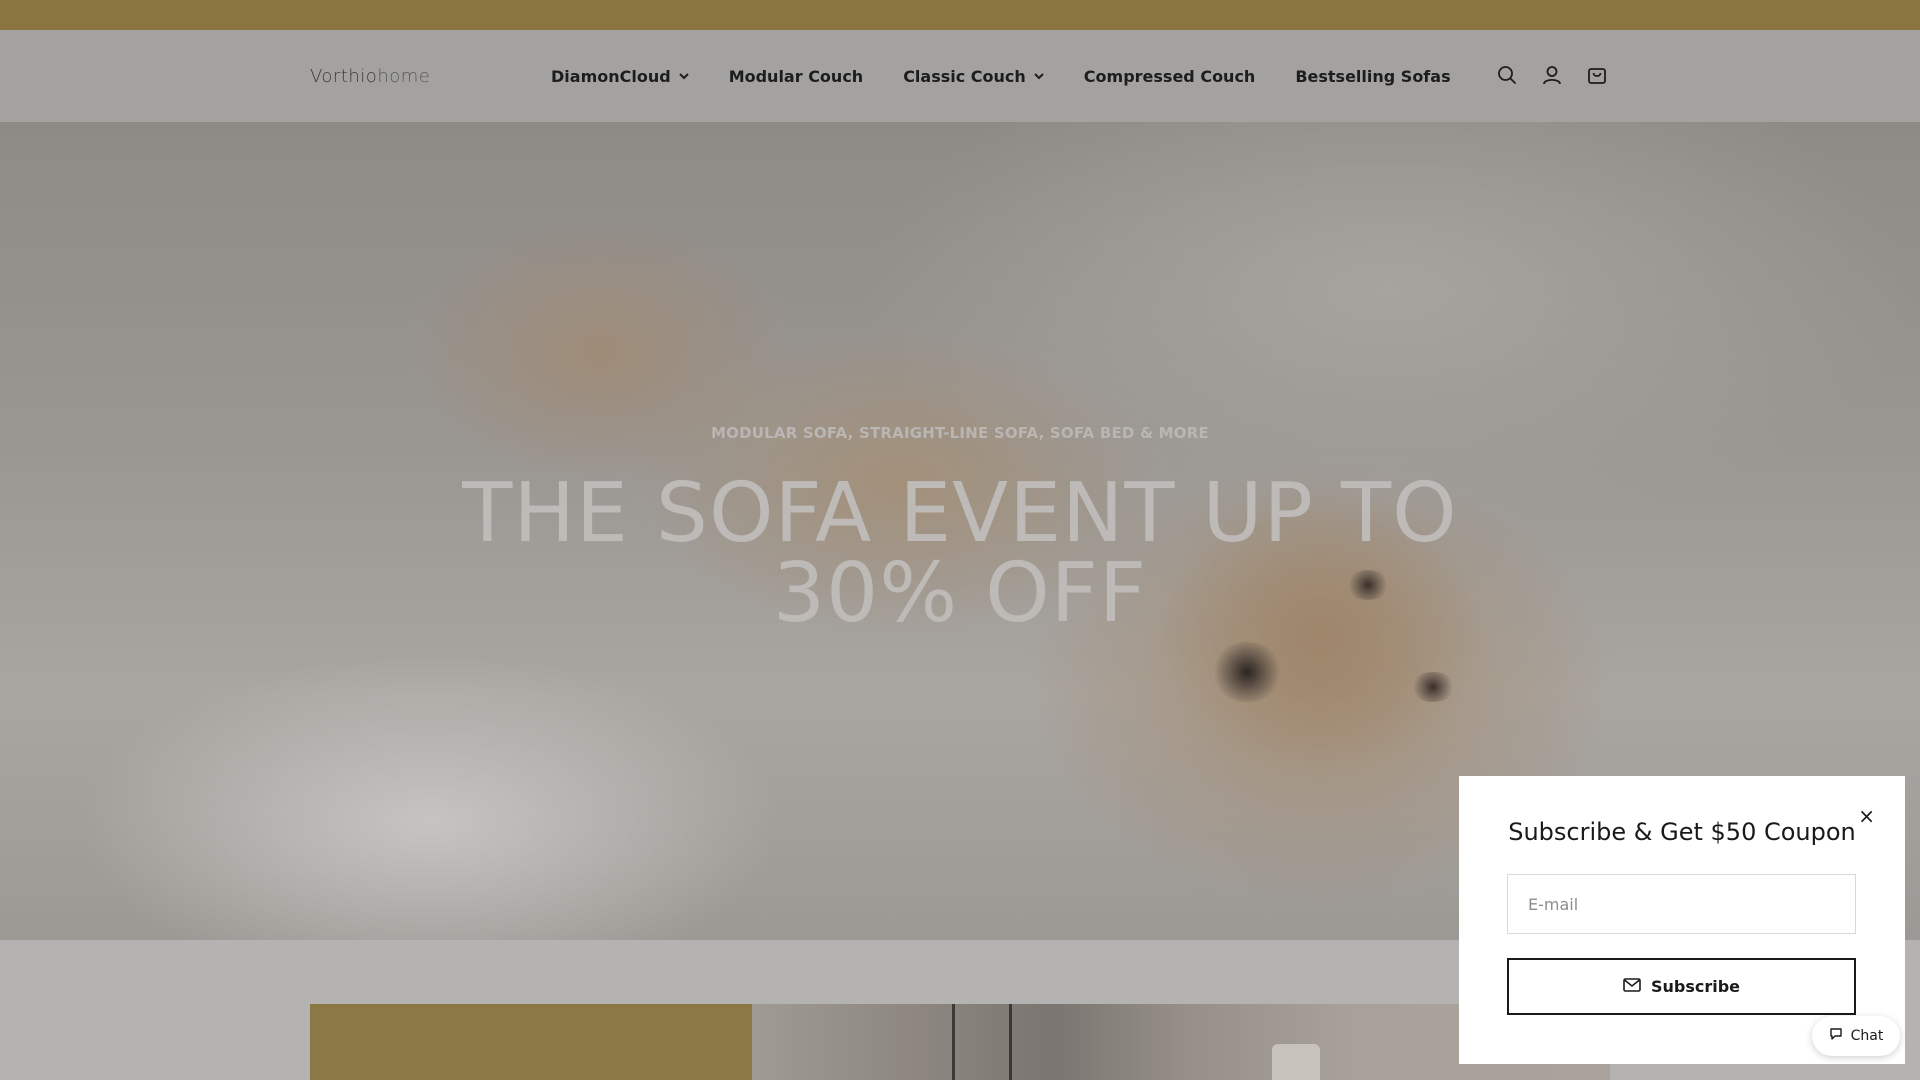 Image resolution: width=1920 pixels, height=1080 pixels. What do you see at coordinates (1867, 1036) in the screenshot?
I see `chat-button-label: Chat` at bounding box center [1867, 1036].